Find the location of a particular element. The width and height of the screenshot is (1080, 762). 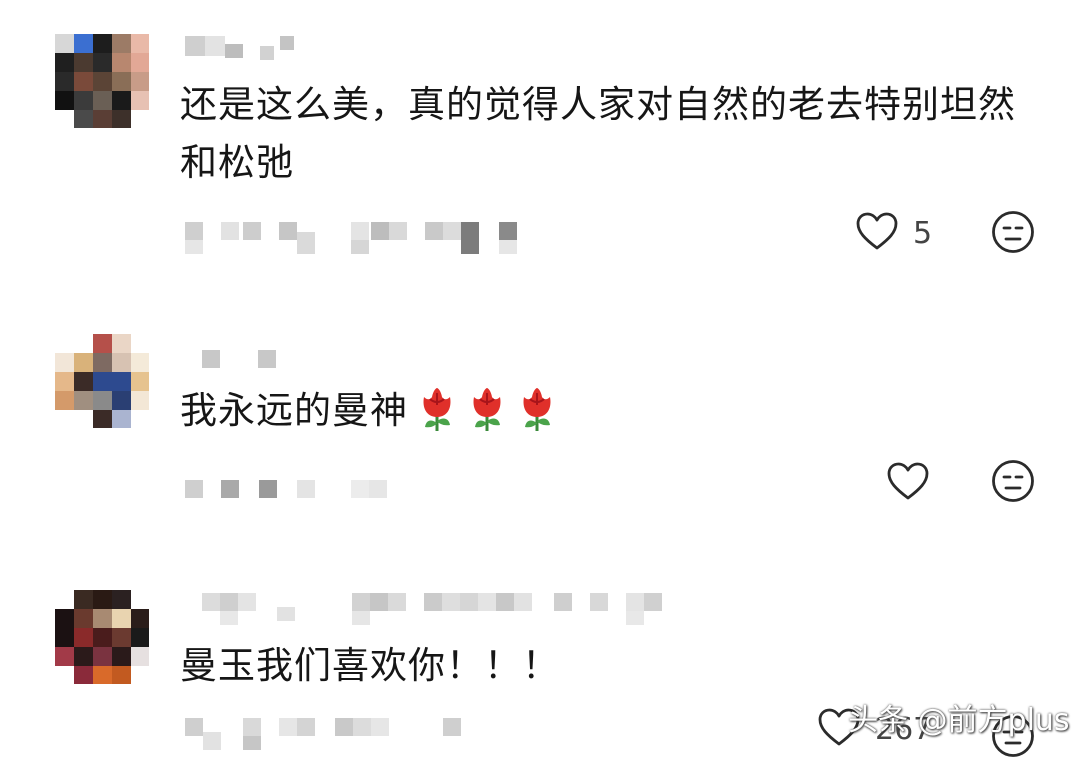

comment-actions: 5 is located at coordinates (893, 233).